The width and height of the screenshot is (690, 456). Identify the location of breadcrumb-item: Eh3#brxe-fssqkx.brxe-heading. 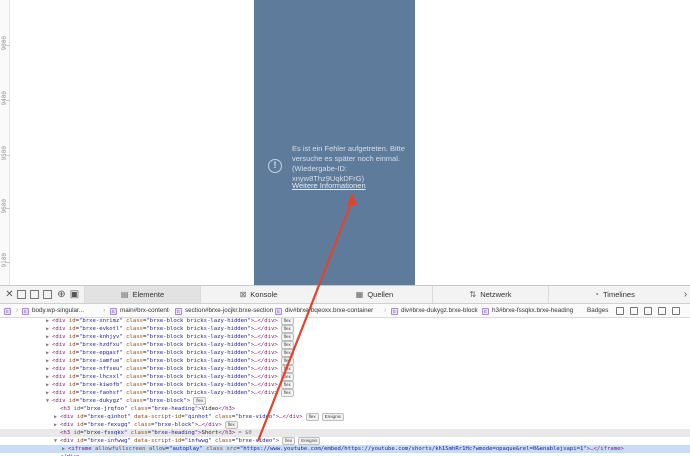
(528, 310).